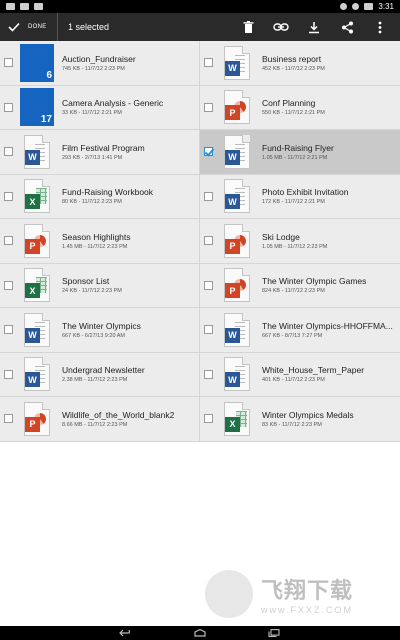  Describe the element at coordinates (93, 68) in the screenshot. I see `file-meta: 745 KB - 11/7/12 2:23 PM` at that location.